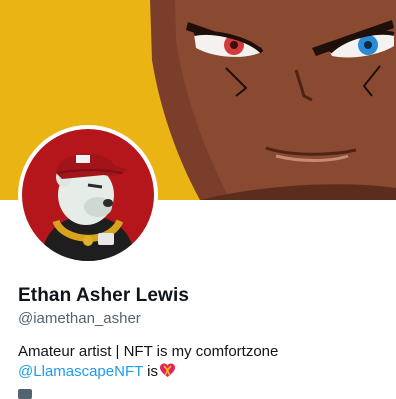 The width and height of the screenshot is (396, 399). I want to click on profile-avatar, so click(88, 195).